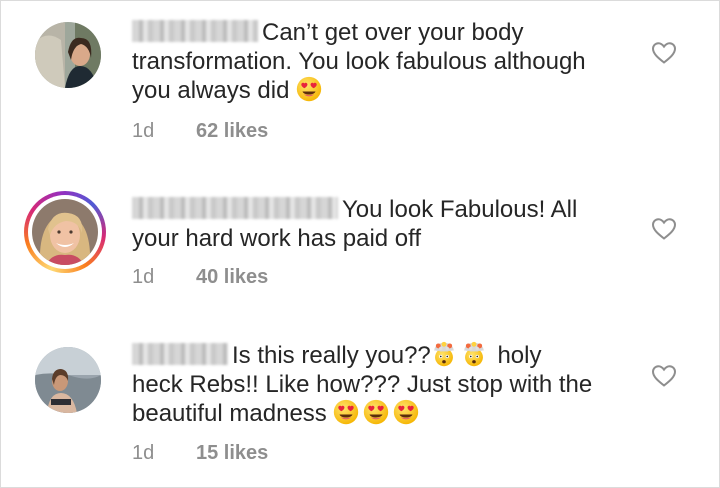 Image resolution: width=720 pixels, height=488 pixels. I want to click on likes-count: 15 likes, so click(232, 453).